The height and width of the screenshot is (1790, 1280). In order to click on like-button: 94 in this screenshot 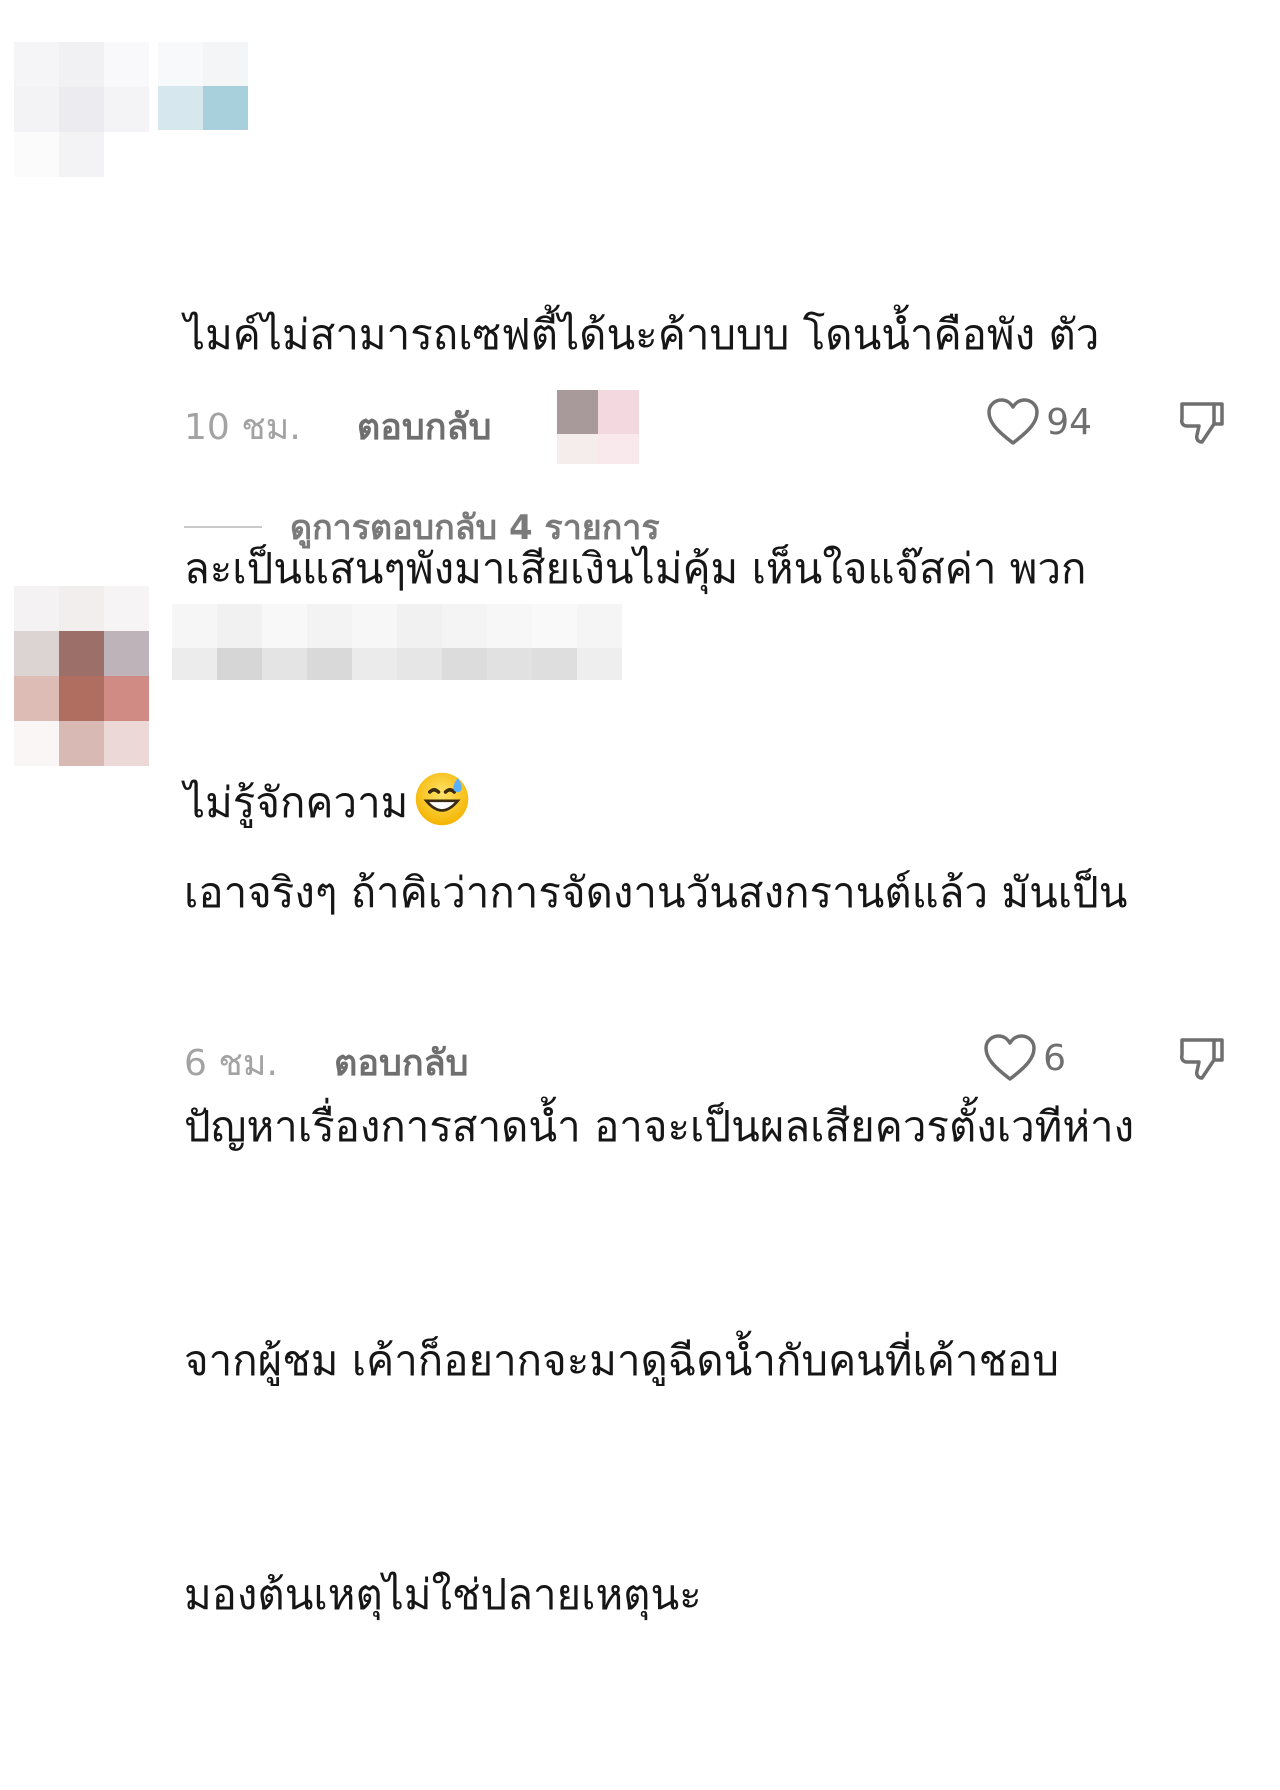, I will do `click(1039, 422)`.